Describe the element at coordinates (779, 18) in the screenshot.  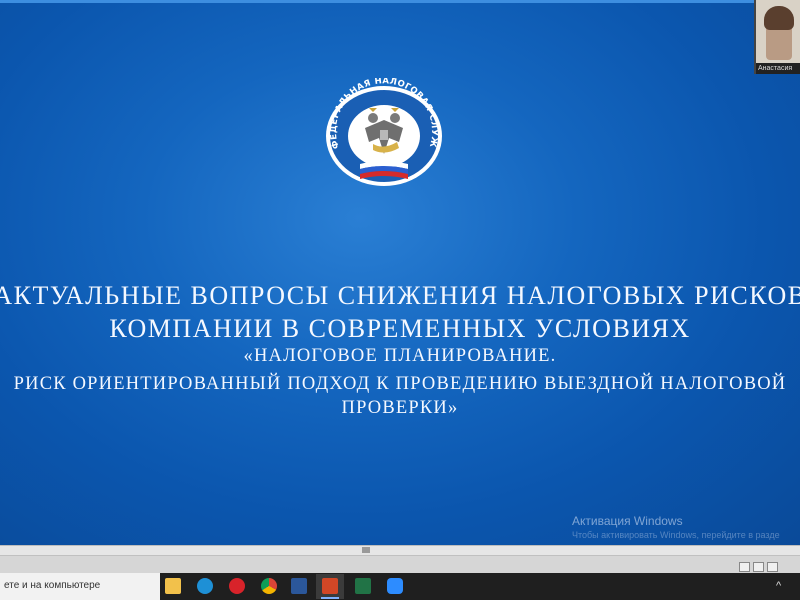
I see `participant-hair` at that location.